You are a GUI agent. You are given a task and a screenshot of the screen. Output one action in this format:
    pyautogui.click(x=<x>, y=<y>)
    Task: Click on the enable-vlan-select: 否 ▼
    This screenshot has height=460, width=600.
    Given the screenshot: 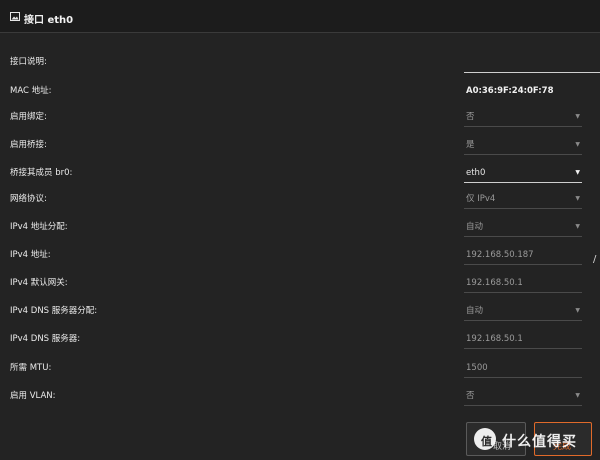 What is the action you would take?
    pyautogui.click(x=523, y=398)
    